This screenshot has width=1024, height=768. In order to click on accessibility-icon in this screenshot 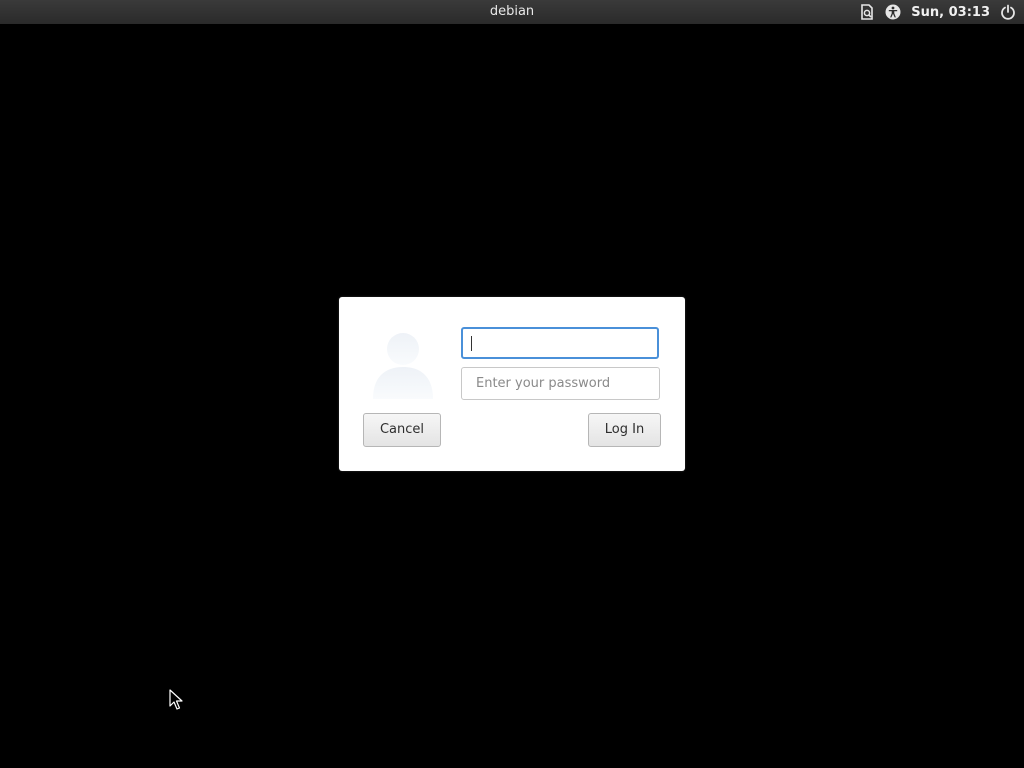, I will do `click(893, 12)`.